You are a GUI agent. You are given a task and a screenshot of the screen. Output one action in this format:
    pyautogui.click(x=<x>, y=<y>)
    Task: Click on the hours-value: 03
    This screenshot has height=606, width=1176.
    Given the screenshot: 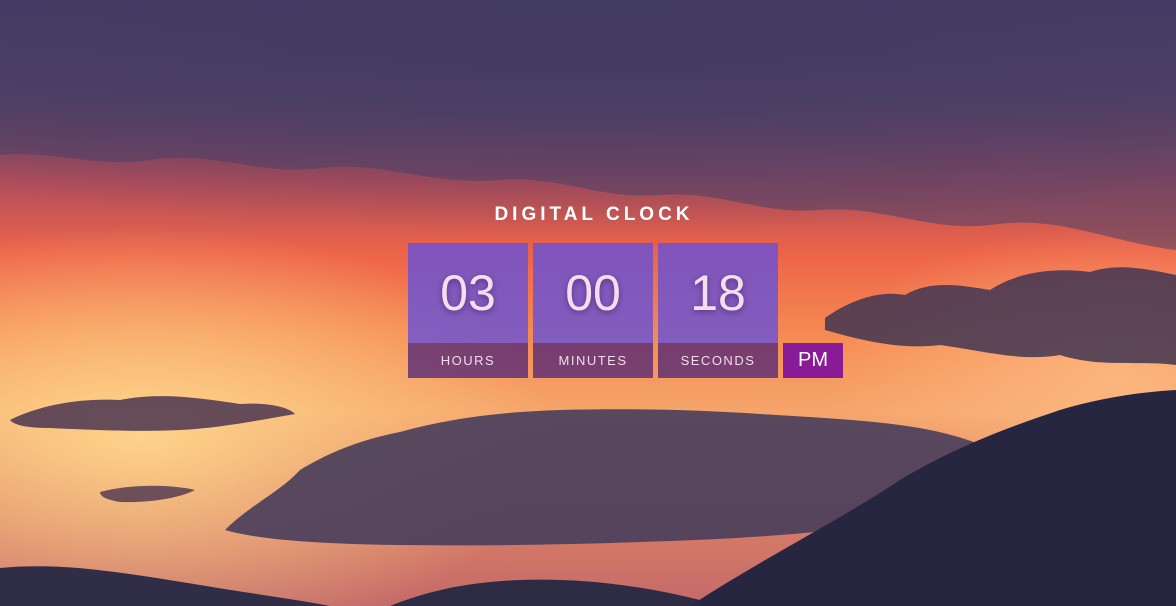 What is the action you would take?
    pyautogui.click(x=468, y=293)
    